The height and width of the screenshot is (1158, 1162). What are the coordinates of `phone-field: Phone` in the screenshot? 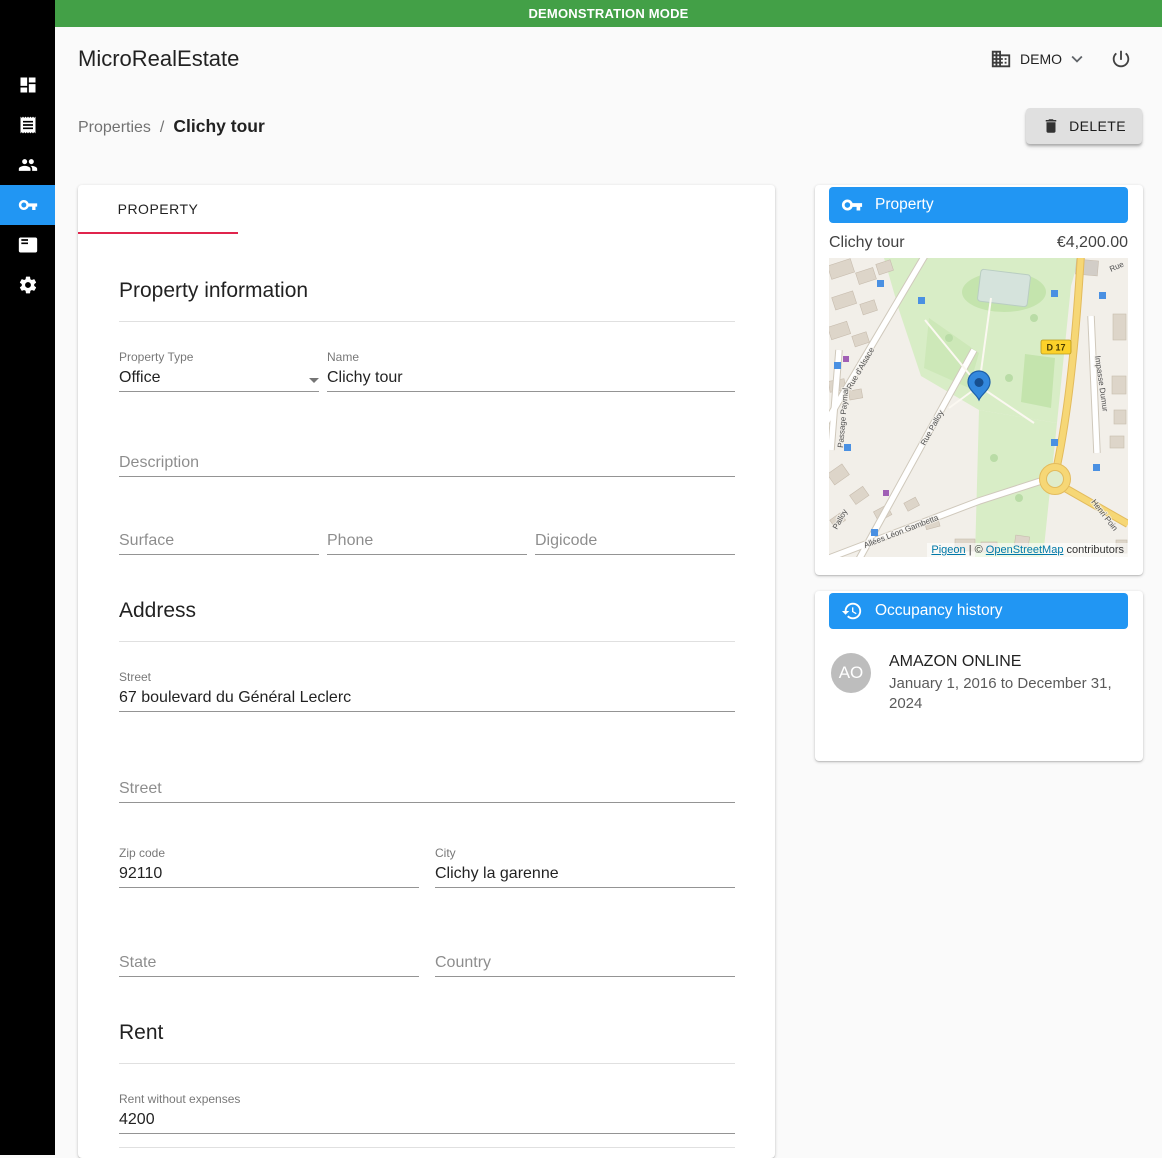 It's located at (427, 533).